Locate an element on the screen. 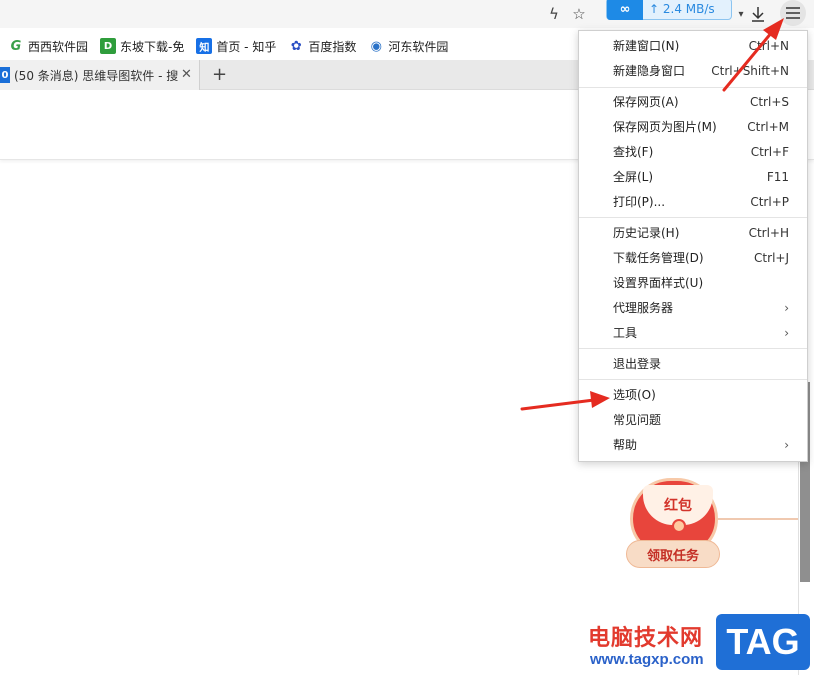  menu-item-save-page-as-image: 保存网页为图片(M) Ctrl+M is located at coordinates (693, 126).